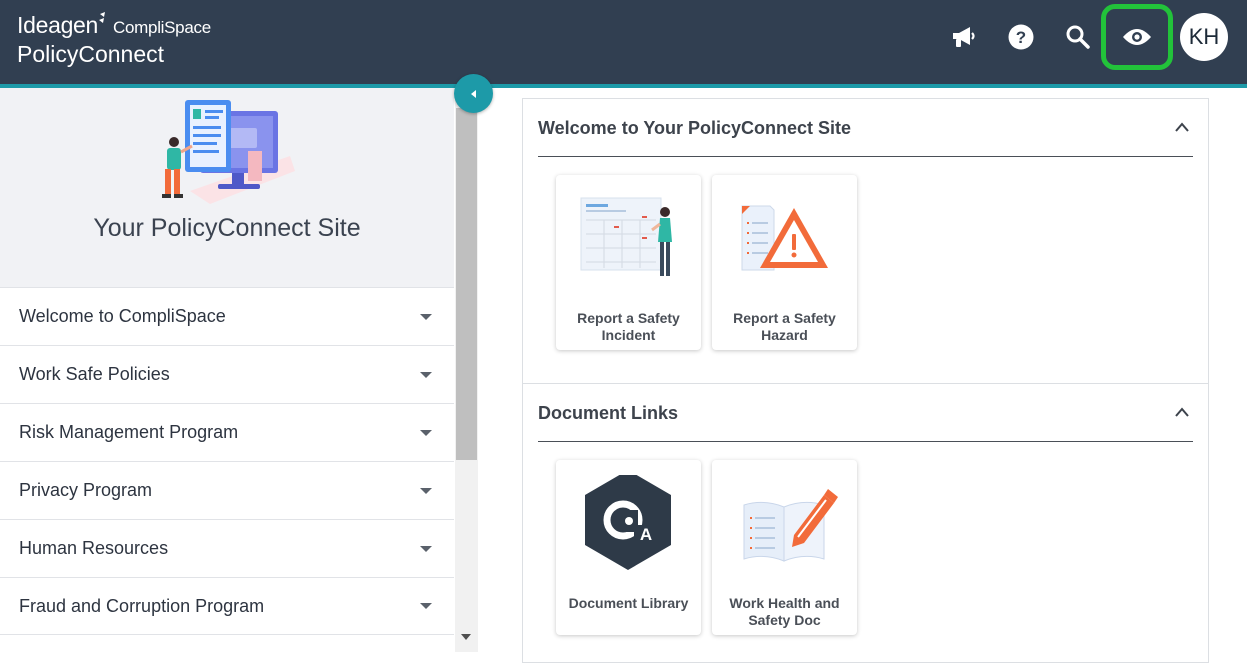 The height and width of the screenshot is (663, 1247). What do you see at coordinates (227, 316) in the screenshot?
I see `sidebar-item-welcome-to-complispace: Welcome to CompliSpace` at bounding box center [227, 316].